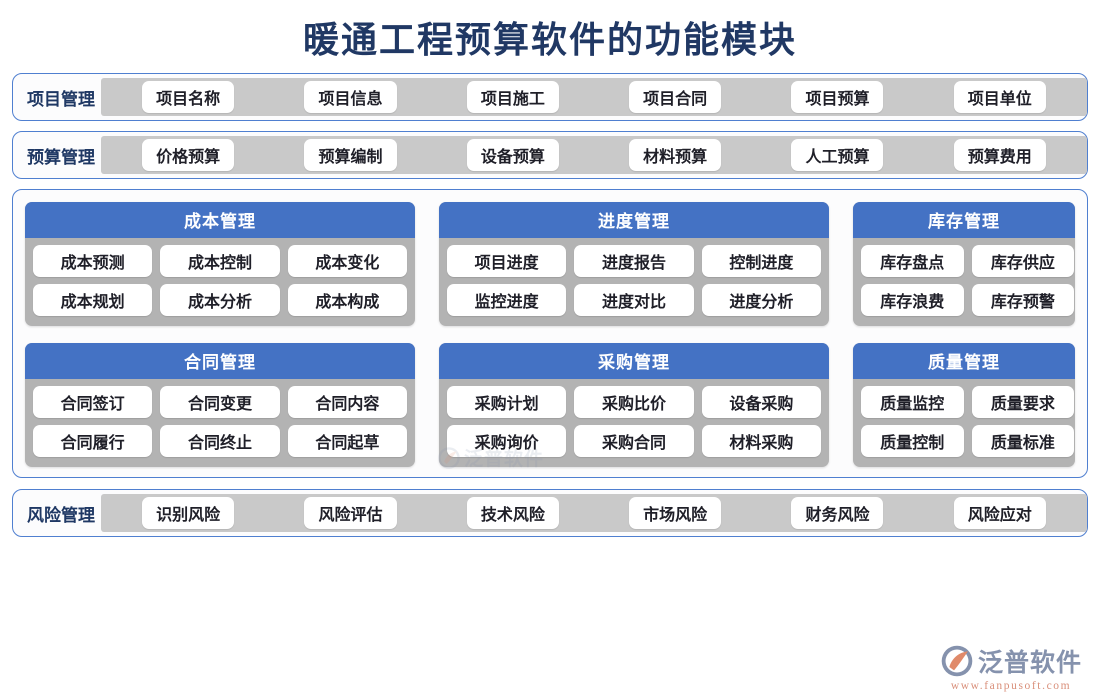 Image resolution: width=1100 pixels, height=700 pixels. What do you see at coordinates (220, 282) in the screenshot?
I see `card-body-cost: 成本预测 成本控制 成本变化 成本规划 成本分析 成本构成` at bounding box center [220, 282].